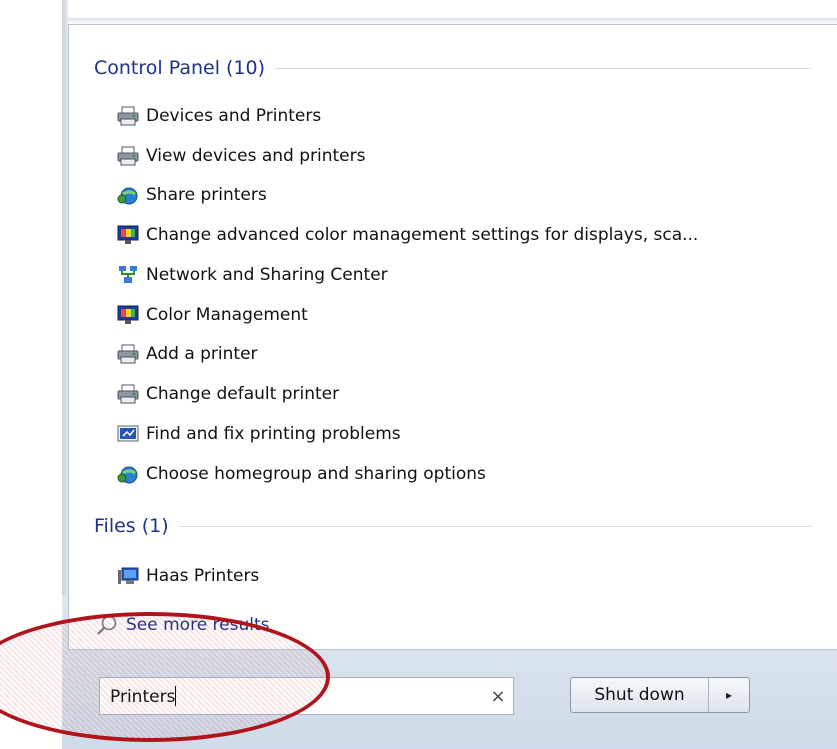 This screenshot has width=837, height=749. I want to click on see-more-results-link: See more results, so click(182, 625).